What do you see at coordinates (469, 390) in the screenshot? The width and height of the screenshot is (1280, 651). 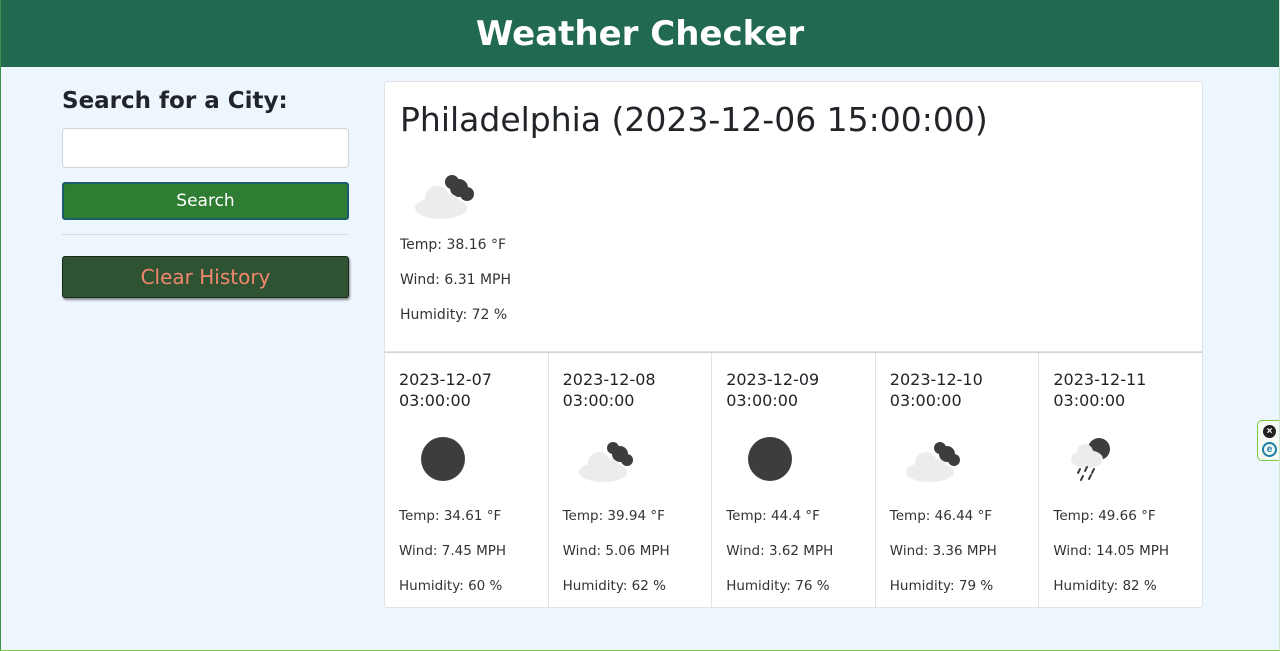 I see `forecast-date: 2023-12-07 03:00:00` at bounding box center [469, 390].